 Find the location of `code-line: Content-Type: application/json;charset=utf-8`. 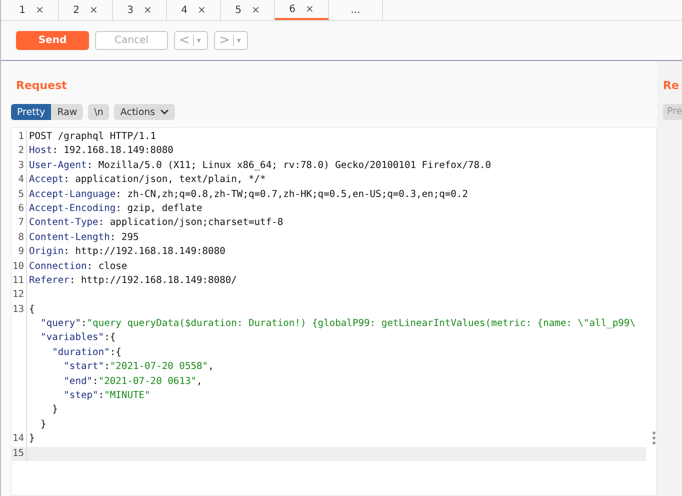

code-line: Content-Type: application/json;charset=utf-8 is located at coordinates (156, 223).